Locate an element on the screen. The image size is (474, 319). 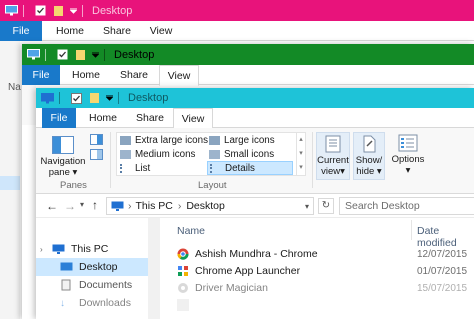
current-view-label: Current is located at coordinates (333, 160).